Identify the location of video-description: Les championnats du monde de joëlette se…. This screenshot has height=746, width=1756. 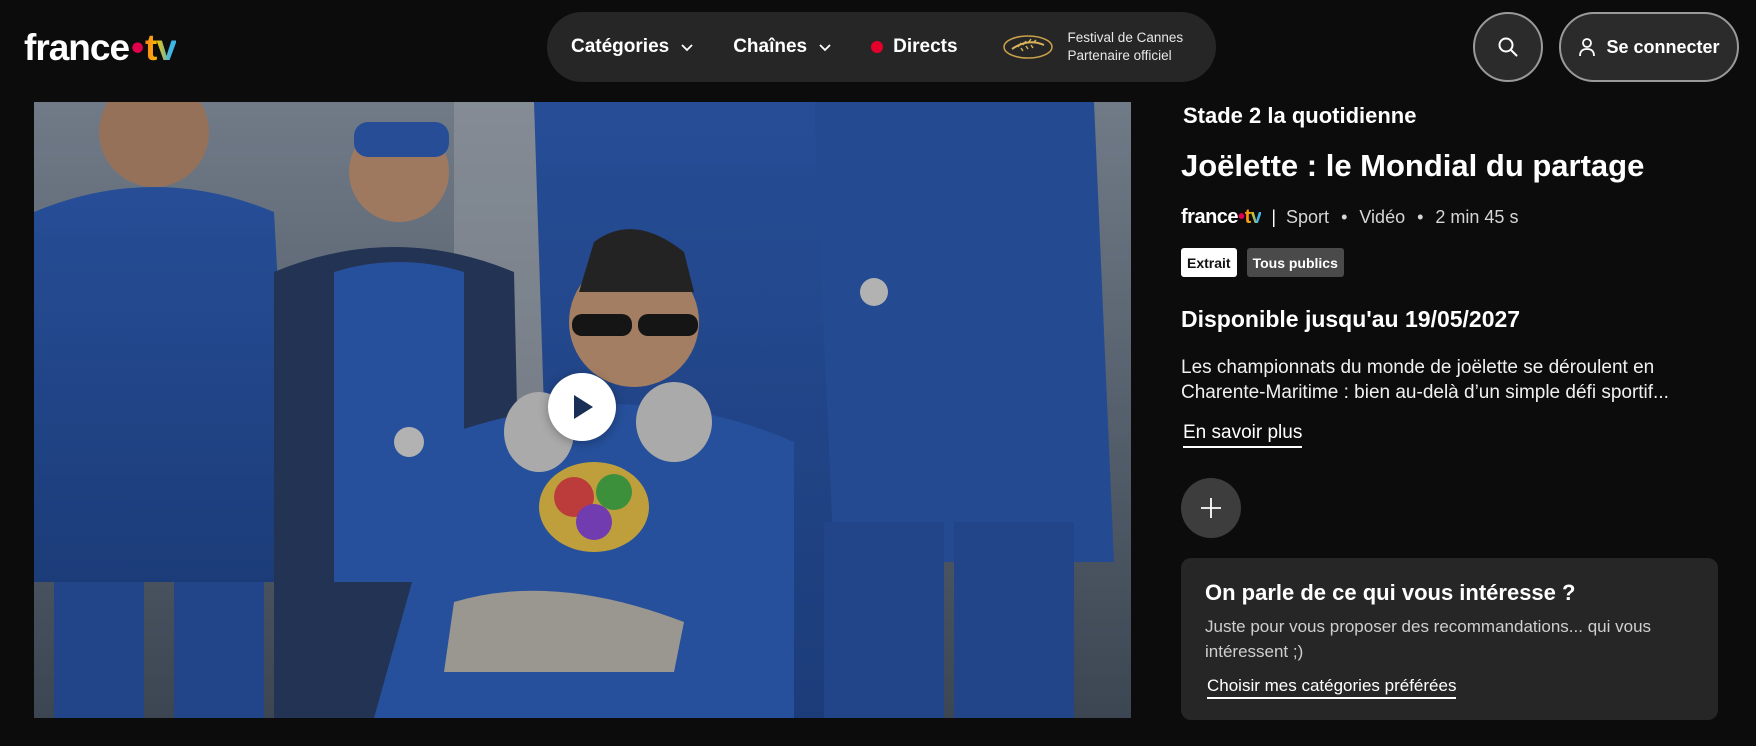
(1425, 380).